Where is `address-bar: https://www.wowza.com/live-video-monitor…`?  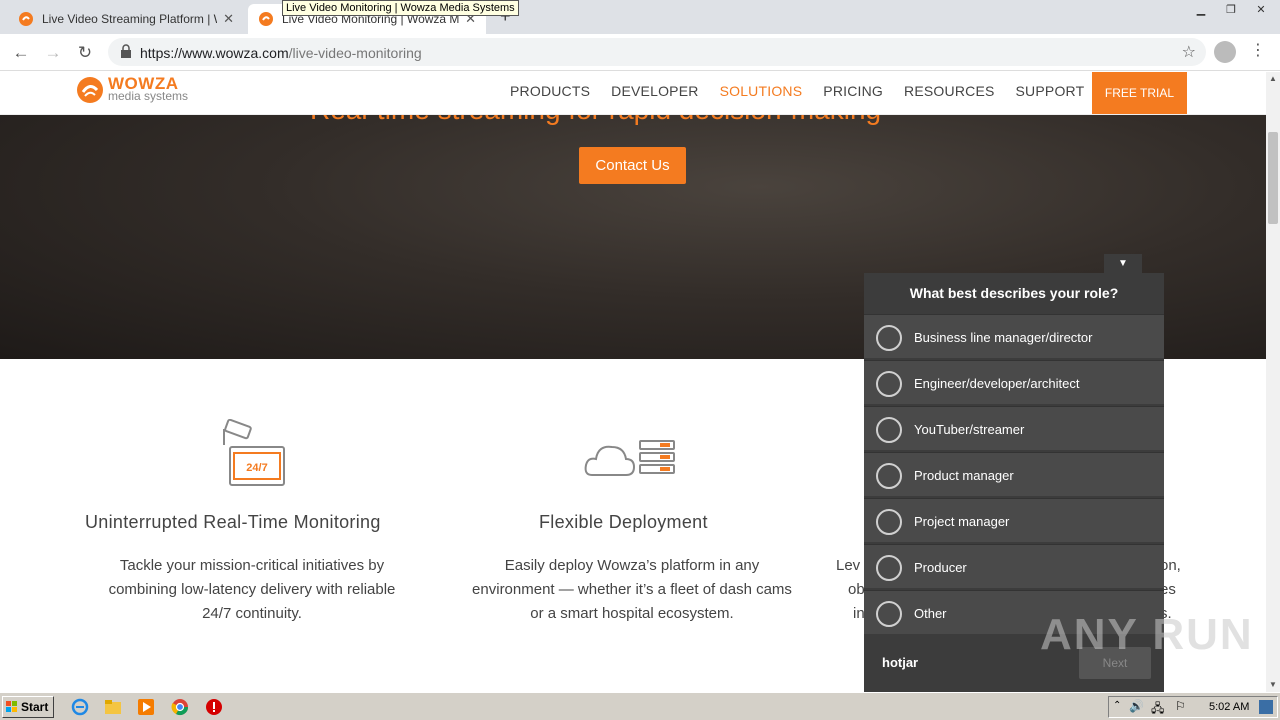 address-bar: https://www.wowza.com/live-video-monitor… is located at coordinates (657, 52).